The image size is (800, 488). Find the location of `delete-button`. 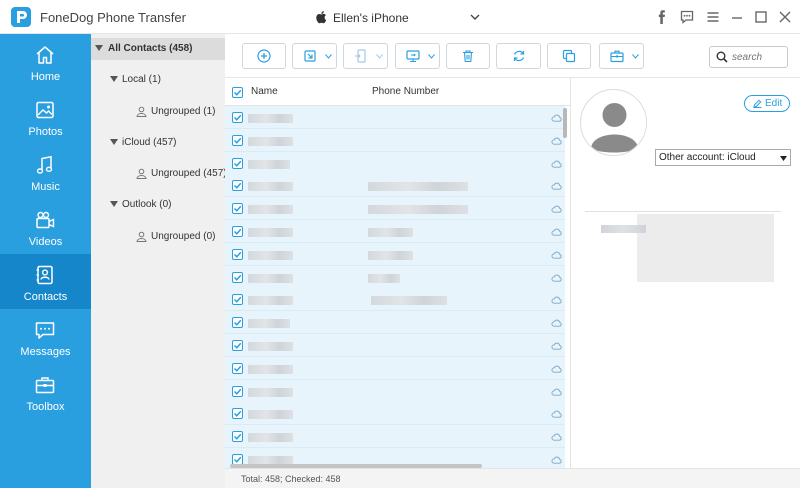

delete-button is located at coordinates (468, 56).